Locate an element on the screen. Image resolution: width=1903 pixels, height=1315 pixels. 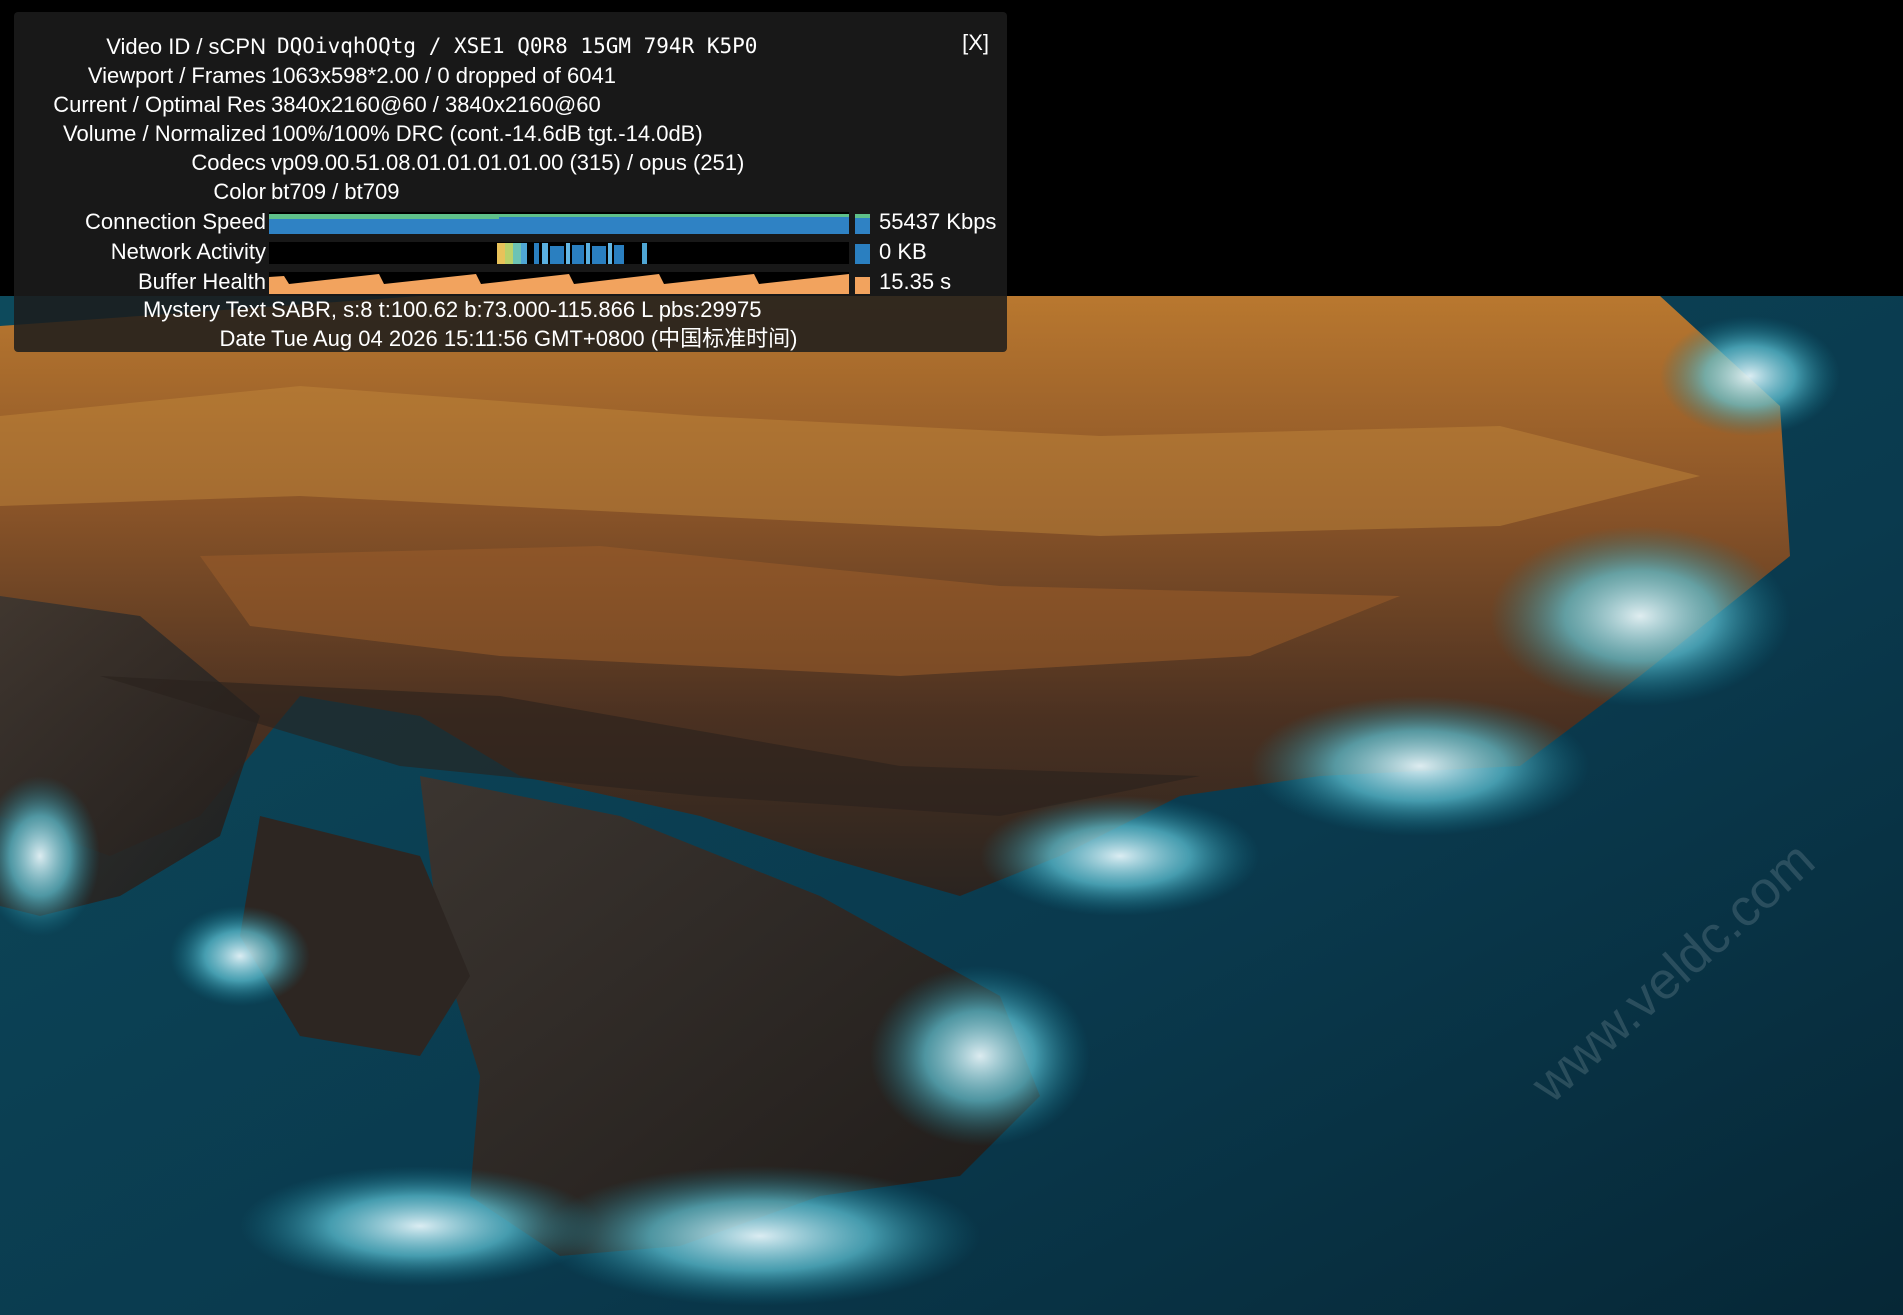
stats-label: Mystery Text is located at coordinates (204, 309).